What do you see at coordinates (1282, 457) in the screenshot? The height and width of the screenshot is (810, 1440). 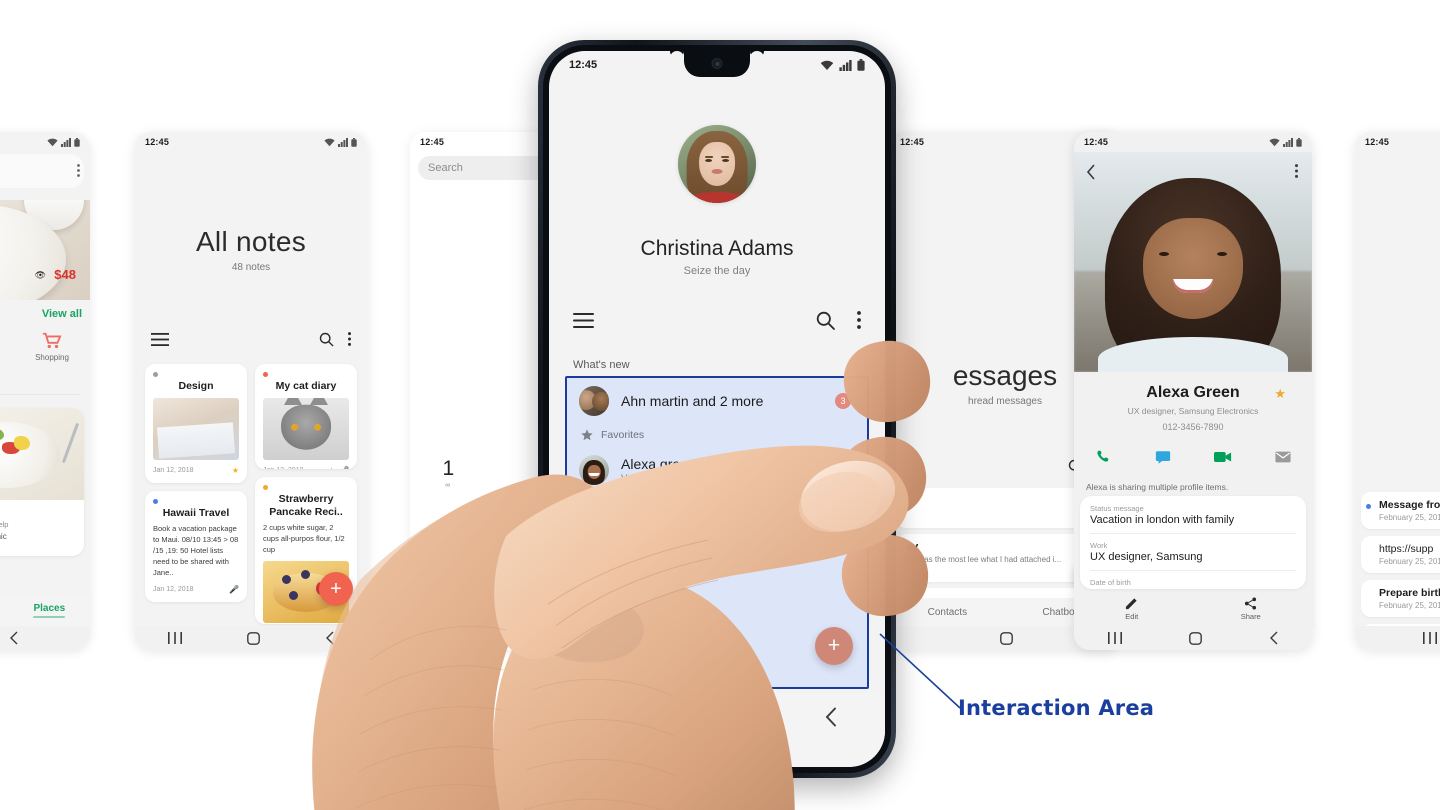 I see `email-action` at bounding box center [1282, 457].